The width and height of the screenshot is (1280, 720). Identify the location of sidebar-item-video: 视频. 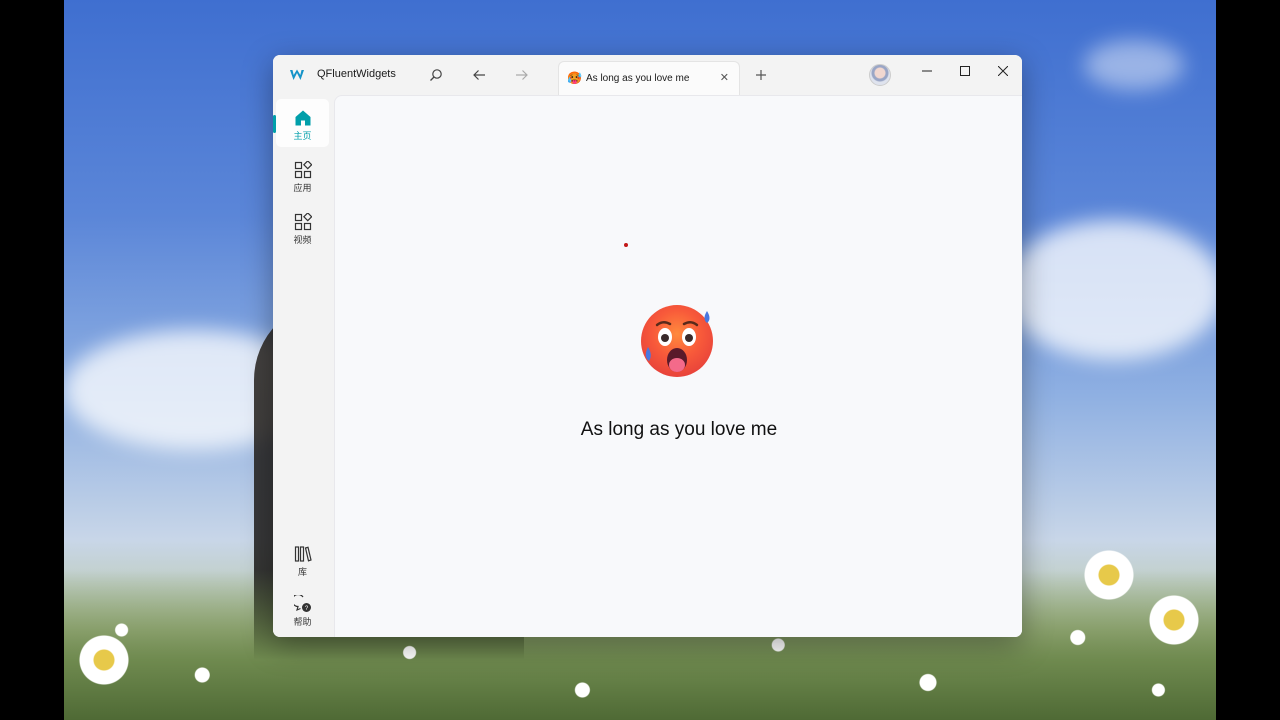
(302, 227).